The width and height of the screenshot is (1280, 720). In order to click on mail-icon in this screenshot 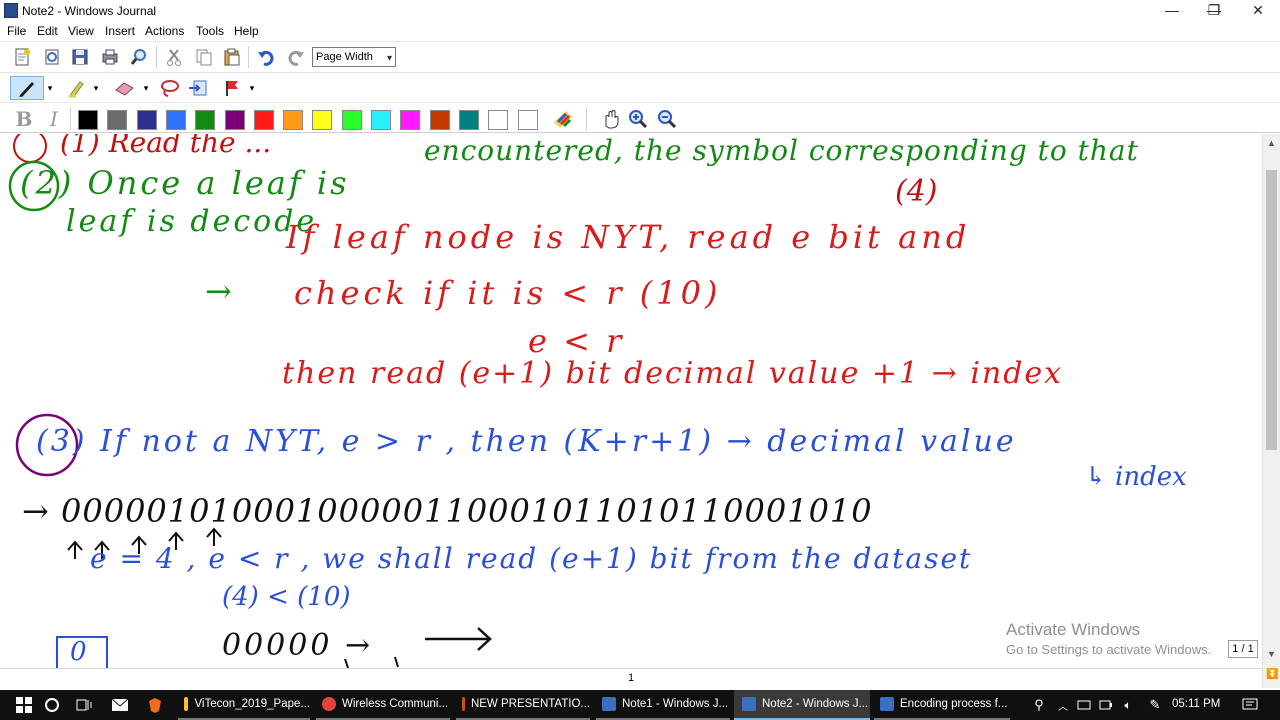, I will do `click(120, 705)`.